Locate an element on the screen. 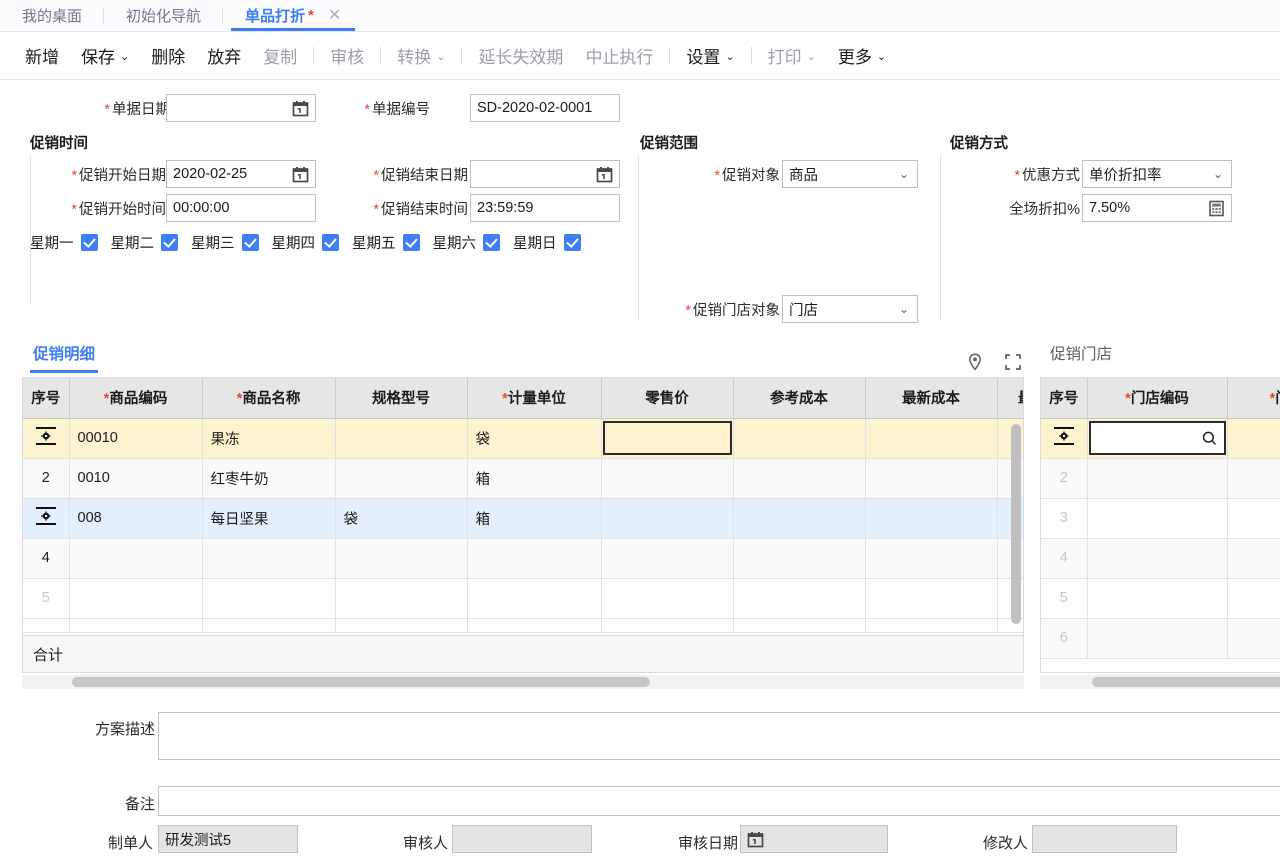 This screenshot has height=868, width=1280. calculator-icon is located at coordinates (1216, 208).